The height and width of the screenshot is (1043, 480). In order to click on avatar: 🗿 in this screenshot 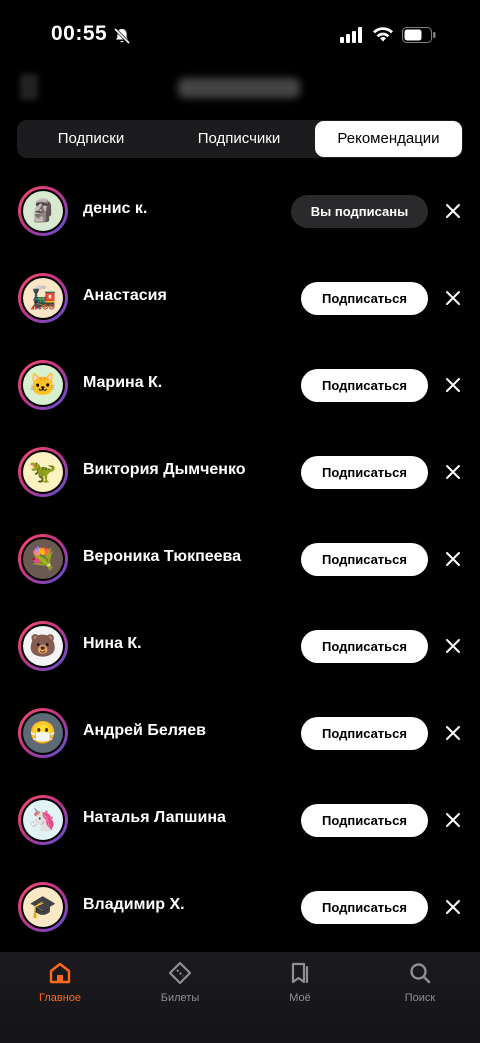, I will do `click(43, 211)`.